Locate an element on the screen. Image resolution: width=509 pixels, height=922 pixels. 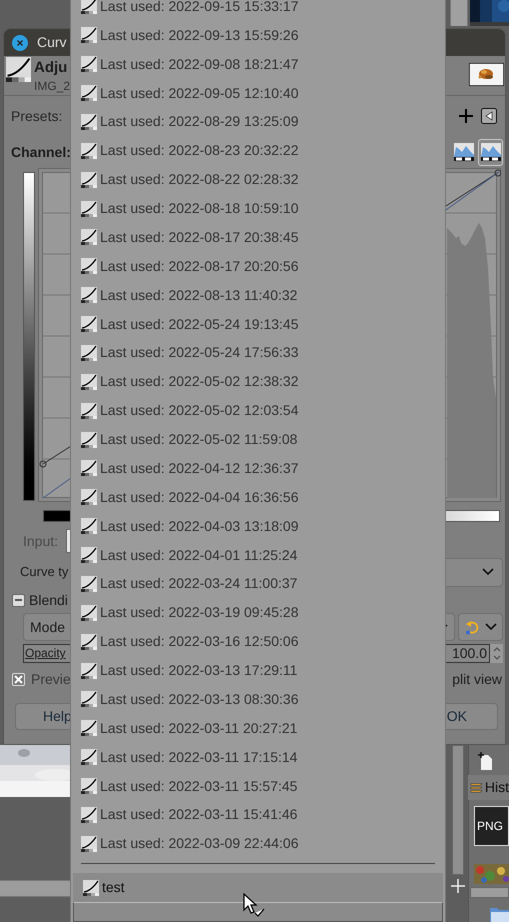
window-title: Curv is located at coordinates (52, 42).